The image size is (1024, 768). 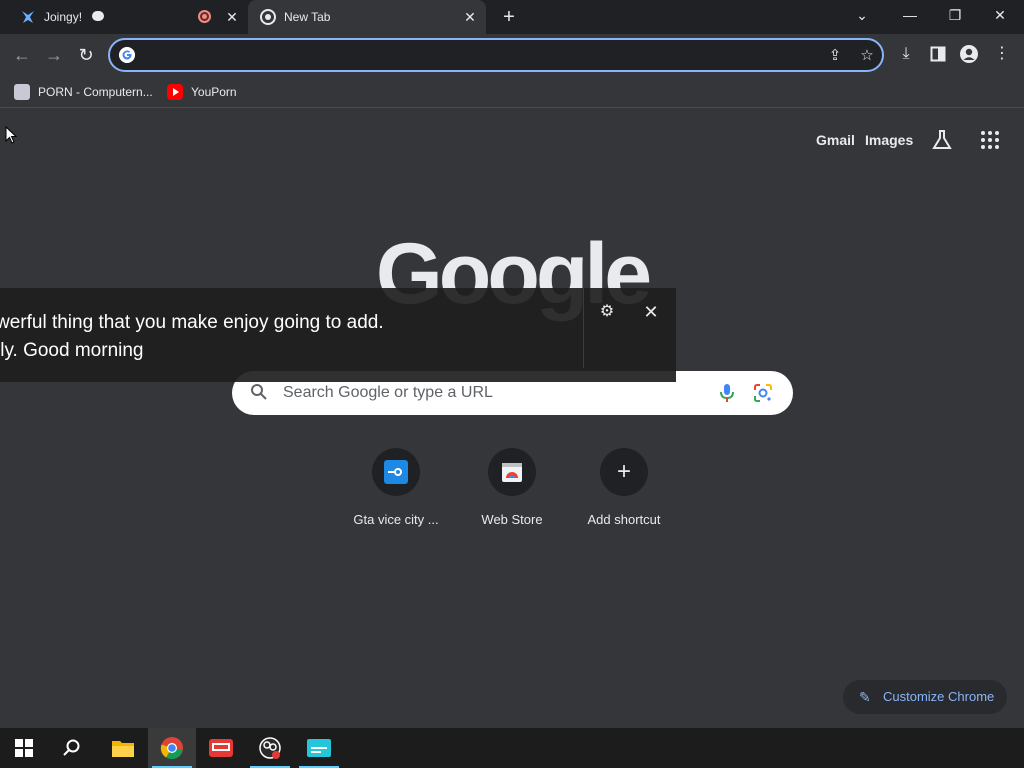 I want to click on images-link: Images, so click(x=889, y=140).